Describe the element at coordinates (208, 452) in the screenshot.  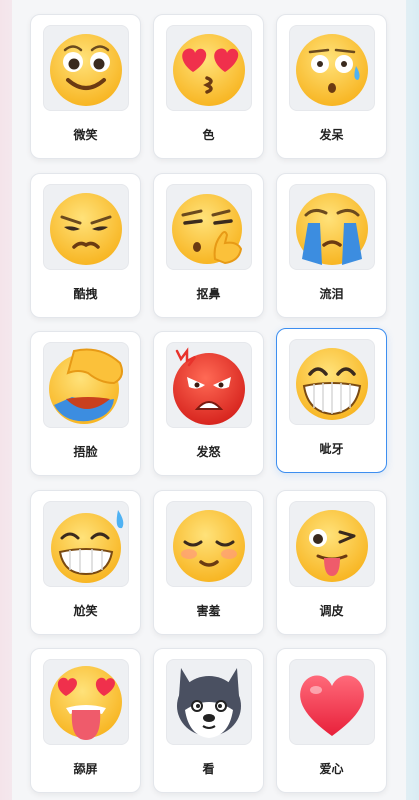
I see `emoji-label: 发怒` at that location.